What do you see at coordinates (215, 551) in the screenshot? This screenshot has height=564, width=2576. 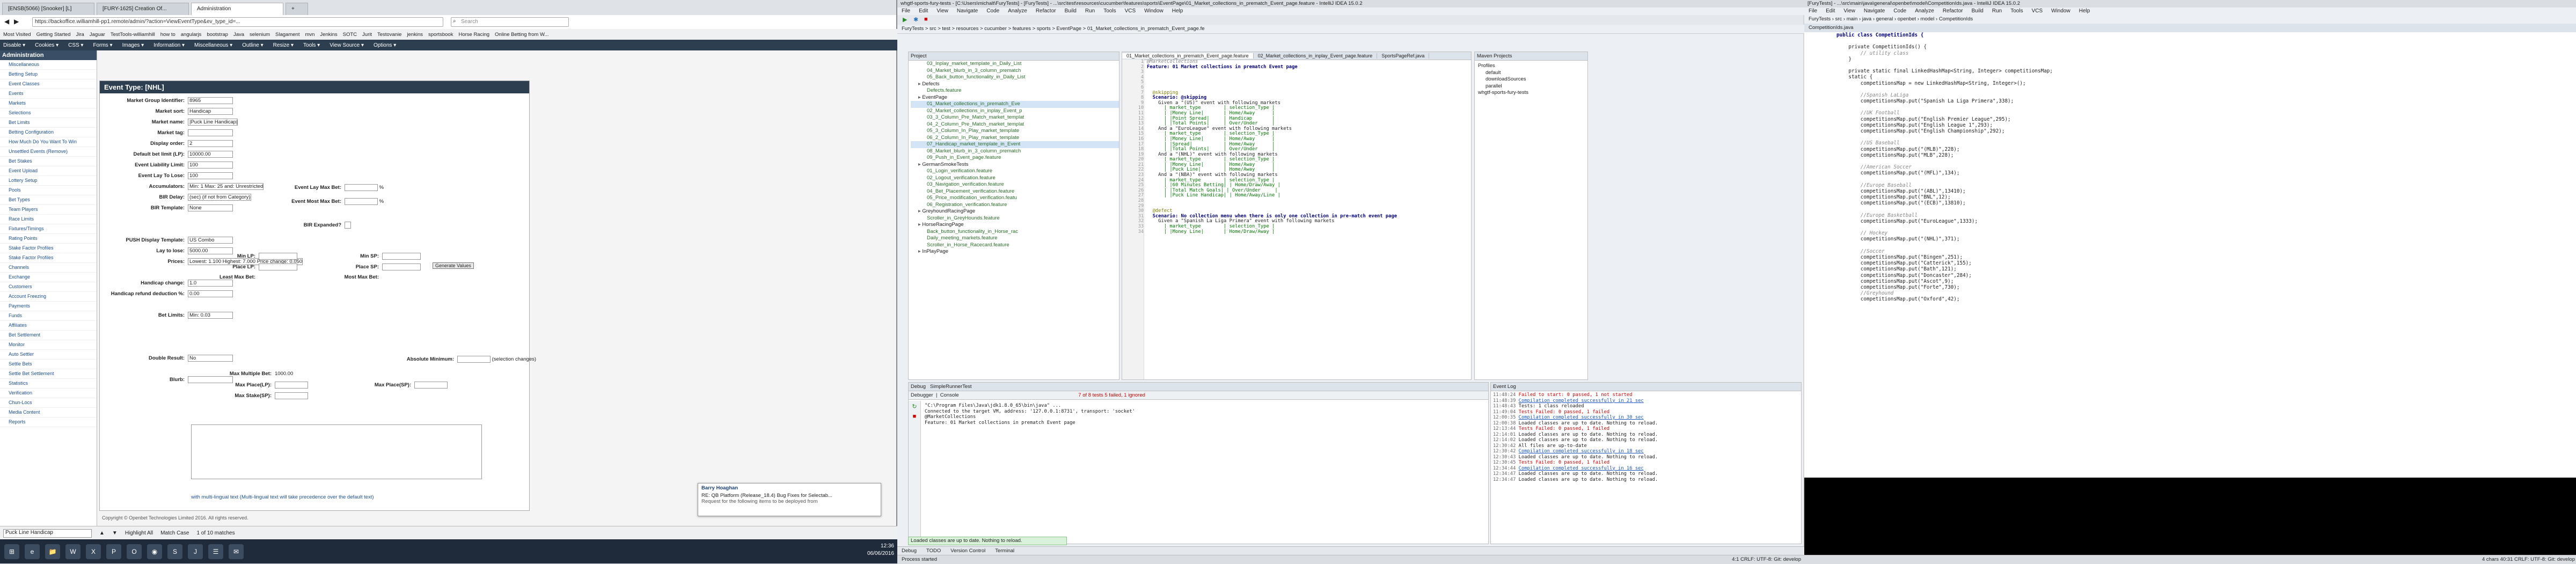 I see `taskbar-app-icon: ☰` at bounding box center [215, 551].